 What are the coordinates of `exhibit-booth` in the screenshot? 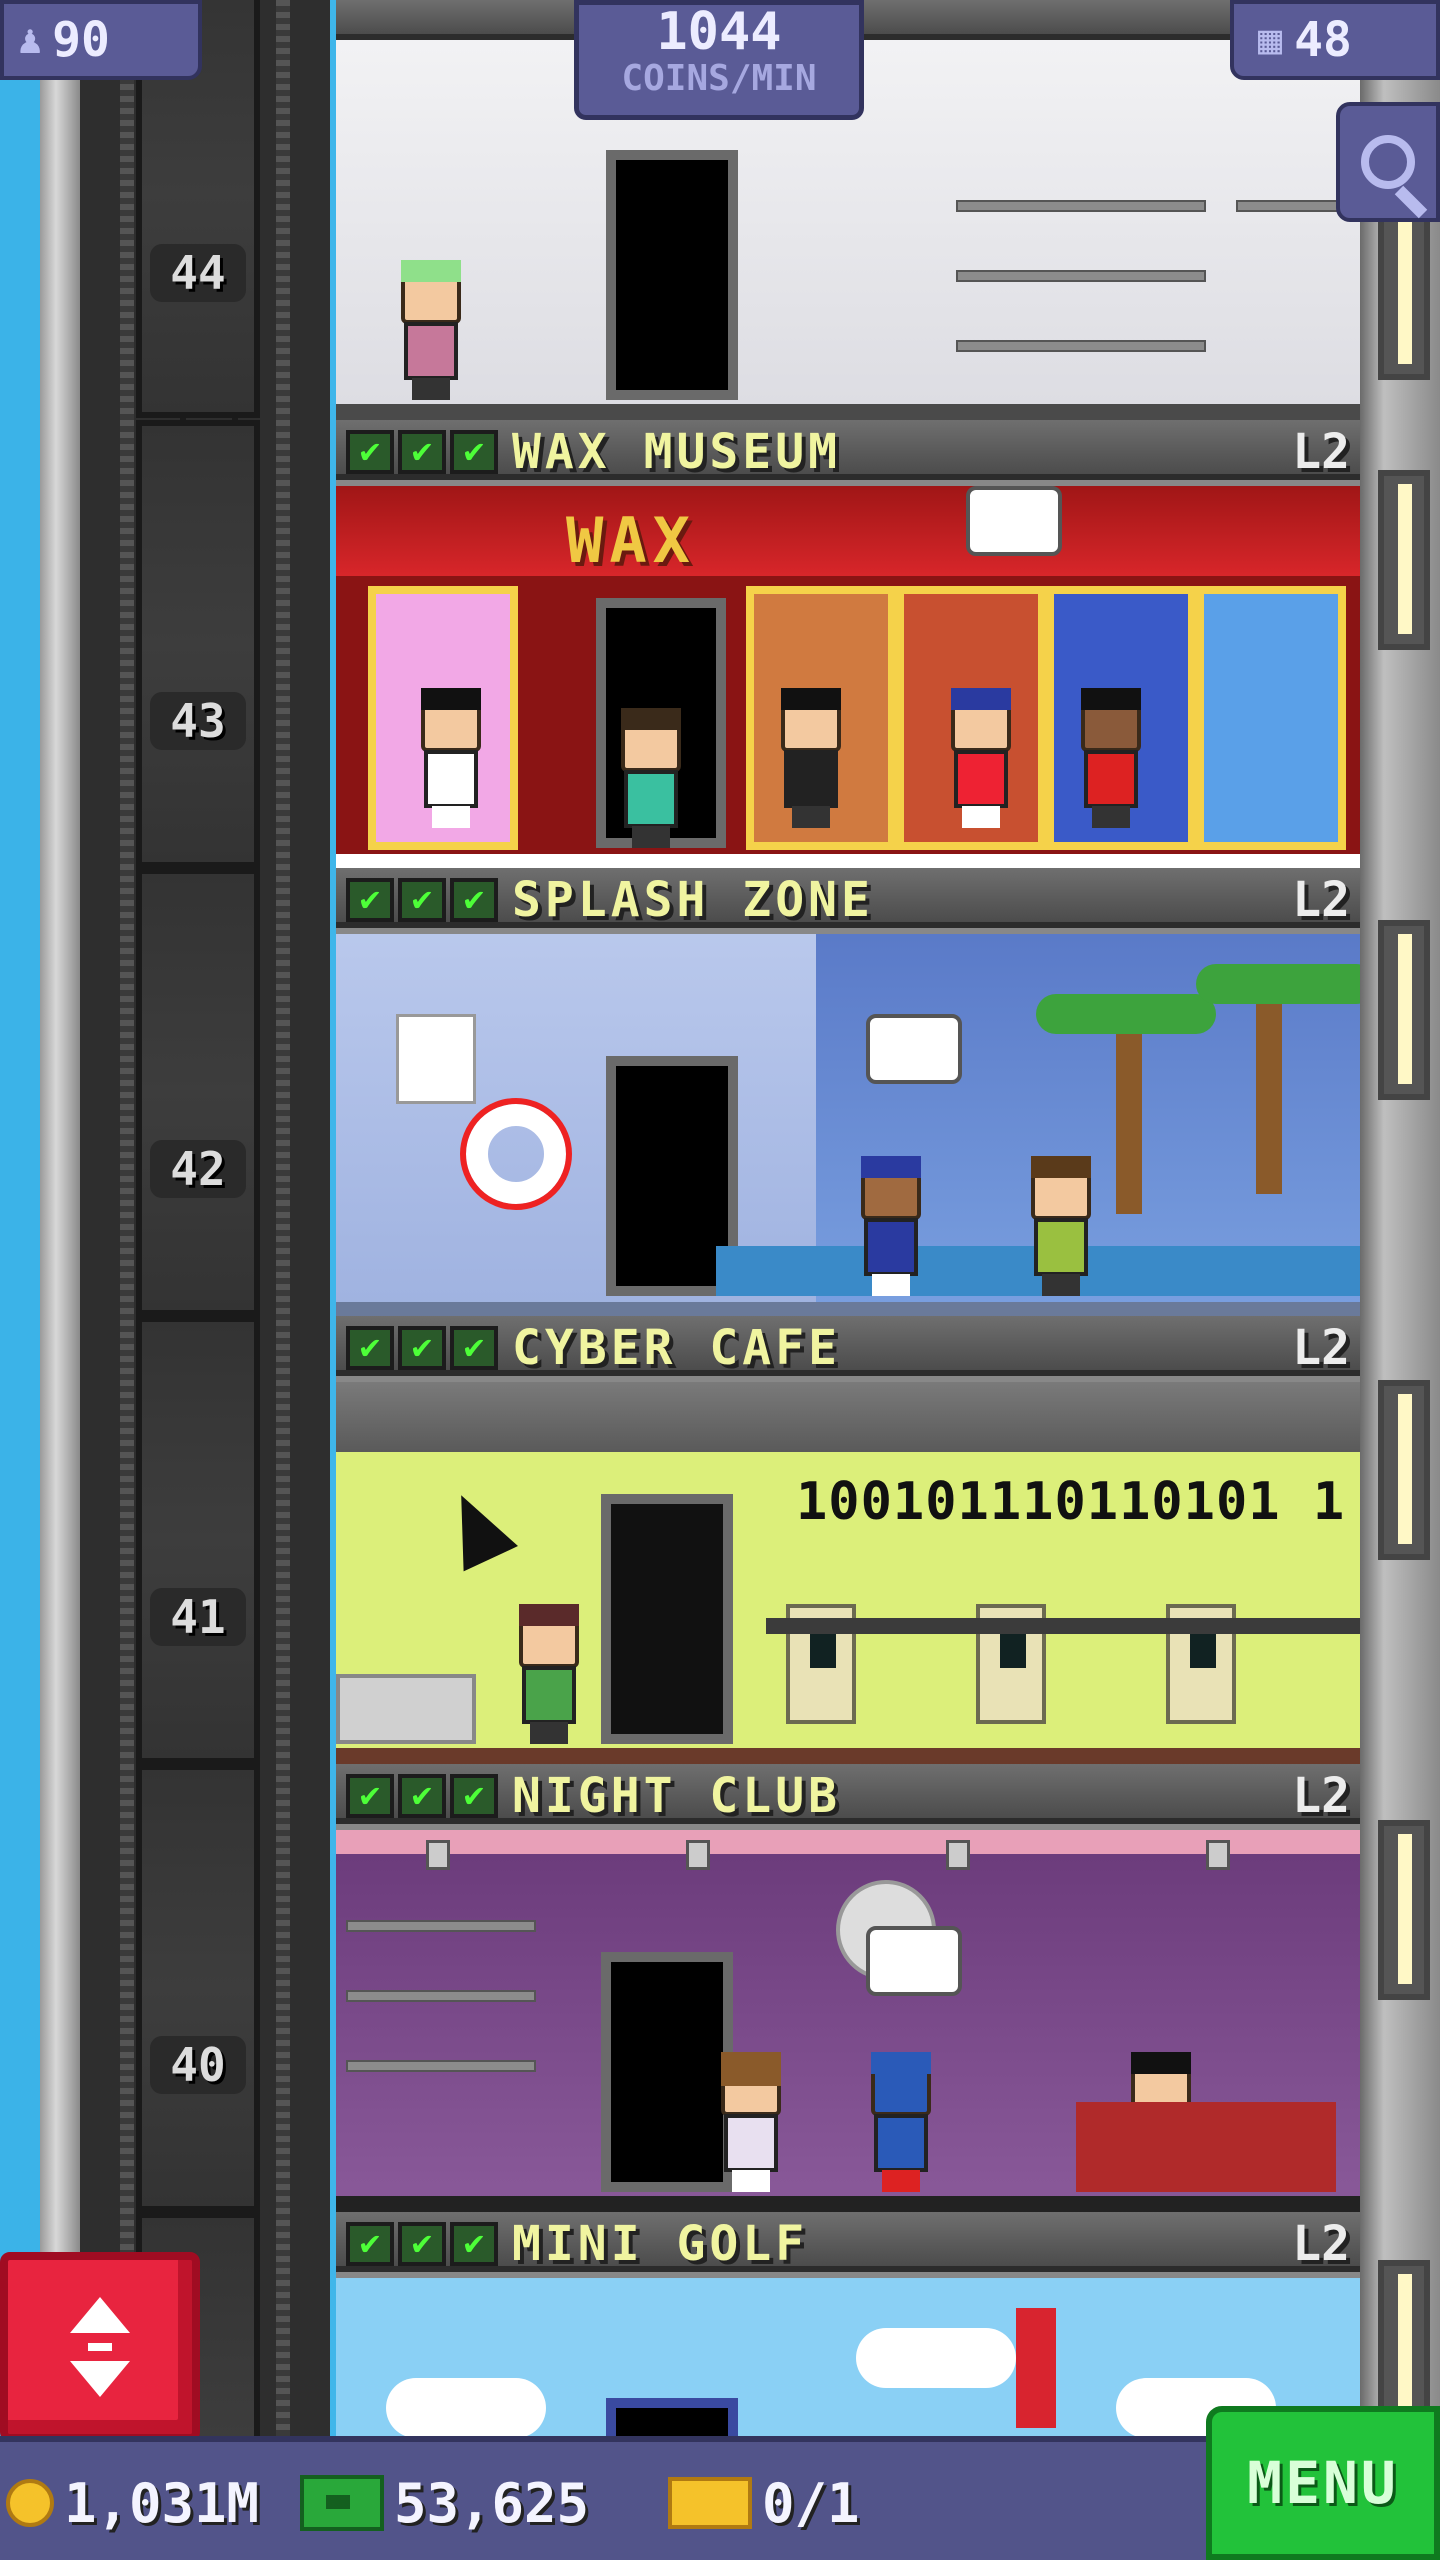 It's located at (1271, 718).